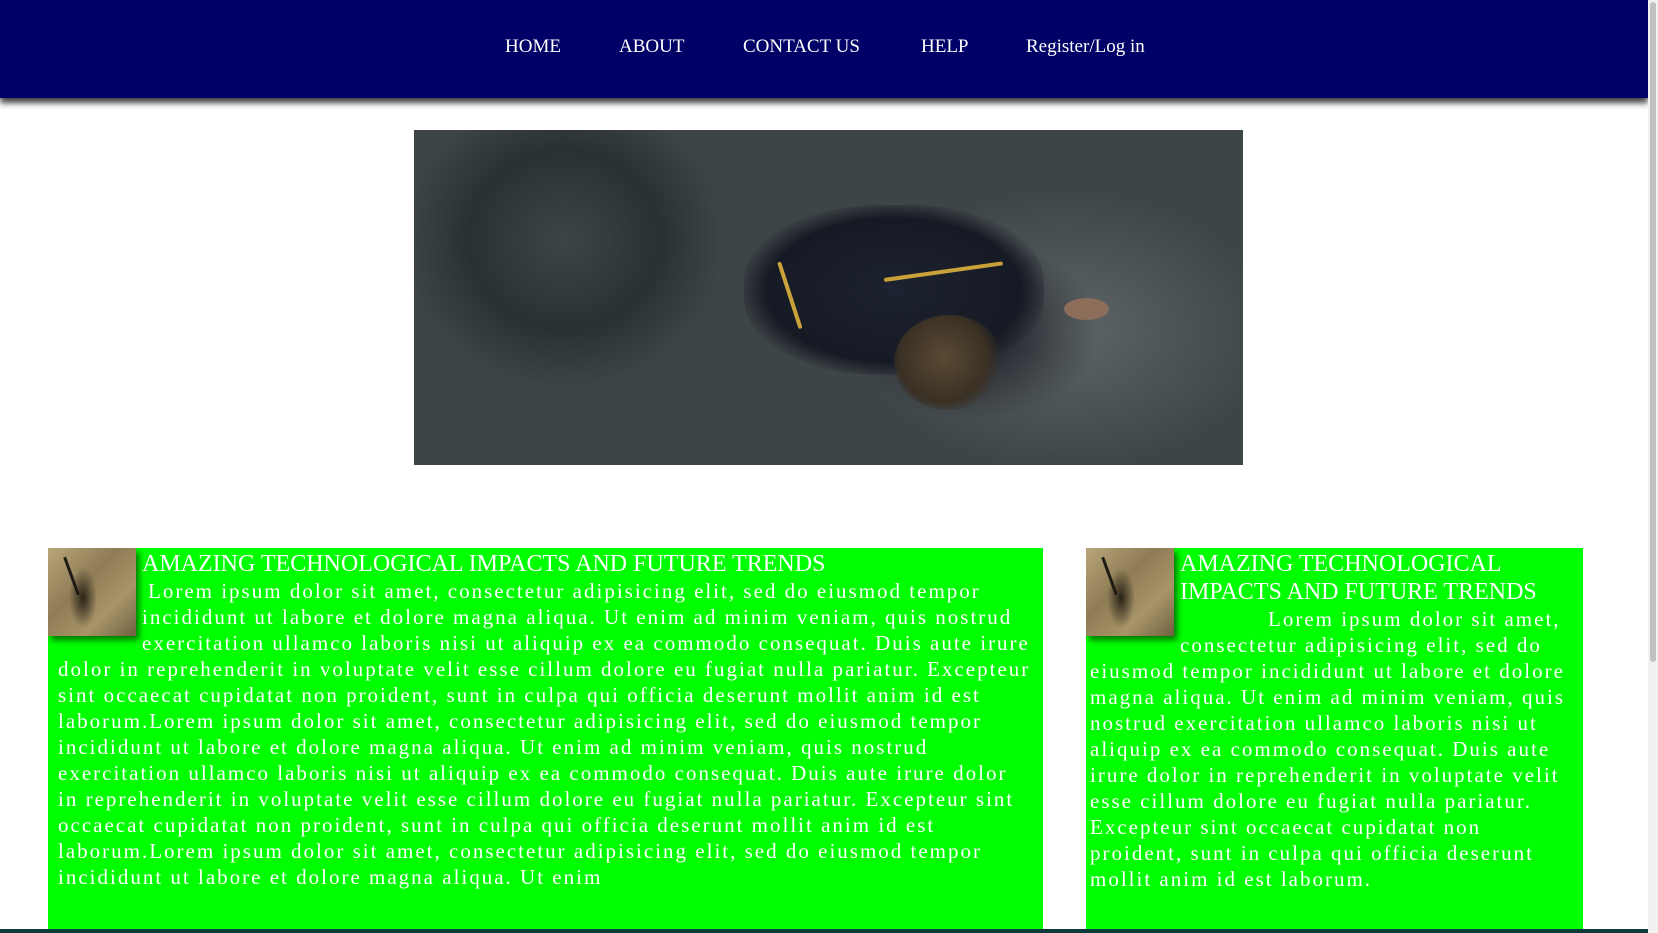 This screenshot has height=933, width=1658. What do you see at coordinates (824, 931) in the screenshot?
I see `bottom-edge-strip` at bounding box center [824, 931].